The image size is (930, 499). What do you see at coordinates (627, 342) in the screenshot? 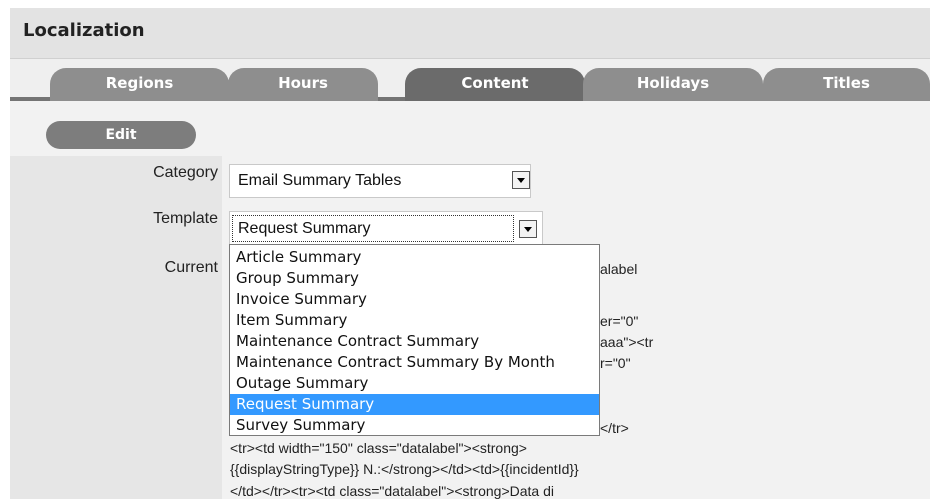
I see `code-fragment: aaa"><tr` at bounding box center [627, 342].